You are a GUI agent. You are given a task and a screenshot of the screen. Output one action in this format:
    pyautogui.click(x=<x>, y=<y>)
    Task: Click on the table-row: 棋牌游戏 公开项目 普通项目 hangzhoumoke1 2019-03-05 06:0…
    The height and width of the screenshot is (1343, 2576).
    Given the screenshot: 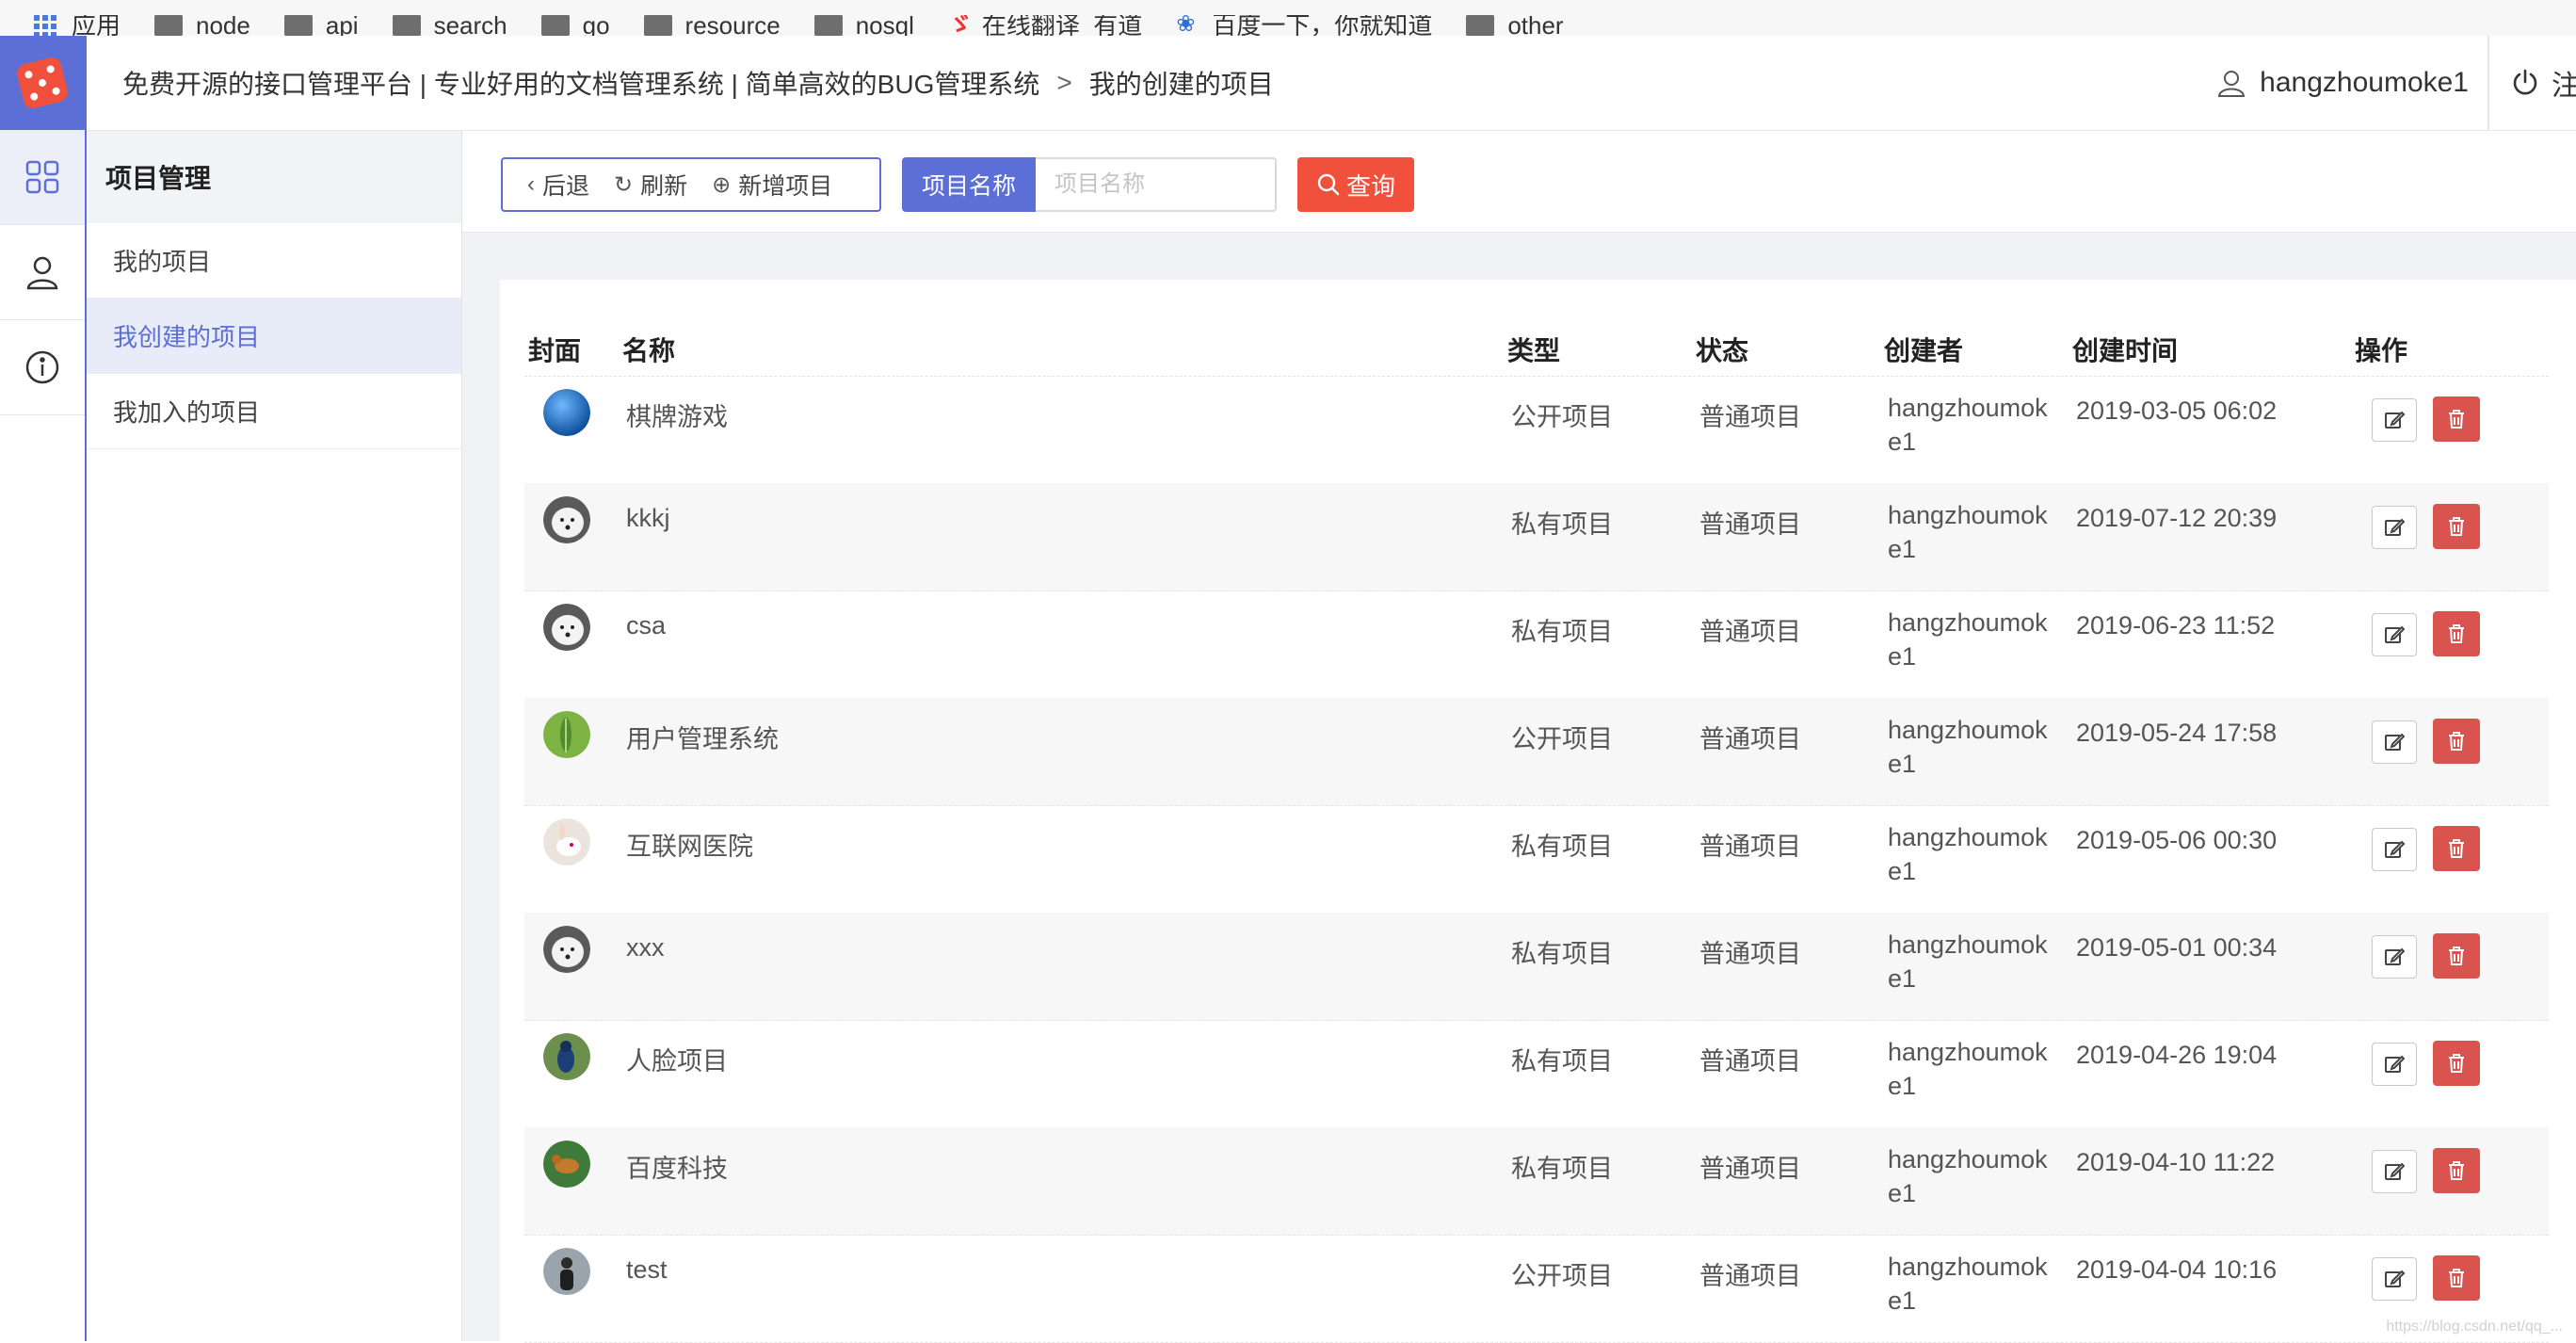 What is the action you would take?
    pyautogui.click(x=1536, y=430)
    